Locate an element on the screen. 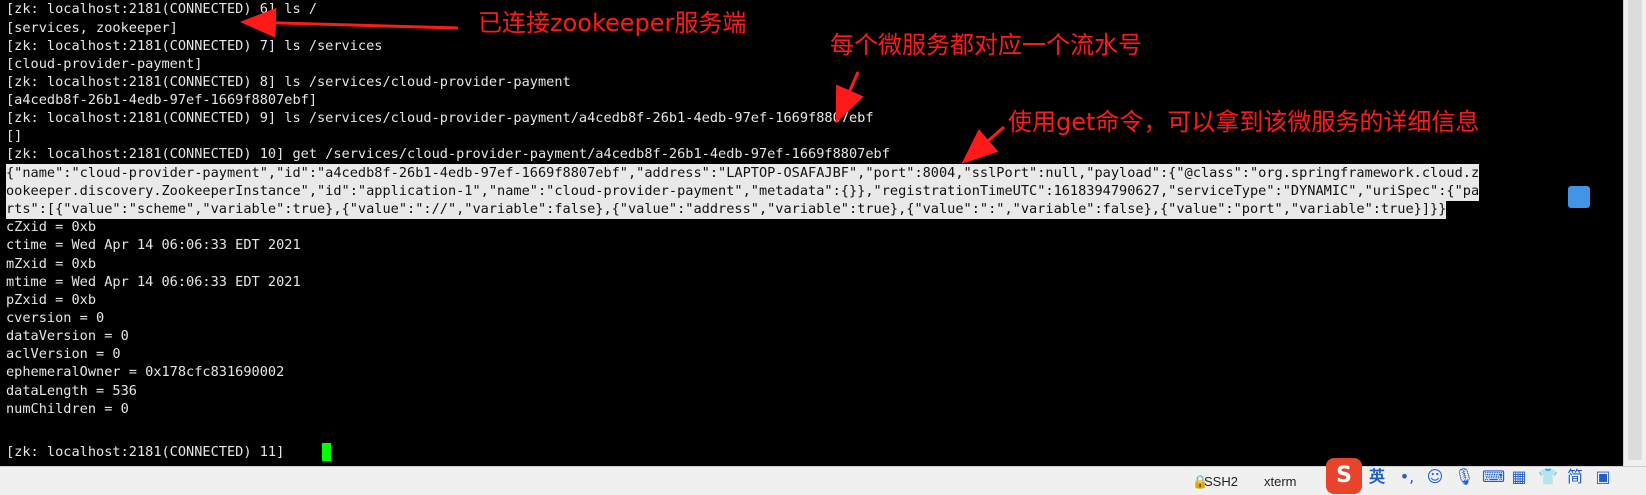  sogou-logo-icon: S is located at coordinates (1344, 476).